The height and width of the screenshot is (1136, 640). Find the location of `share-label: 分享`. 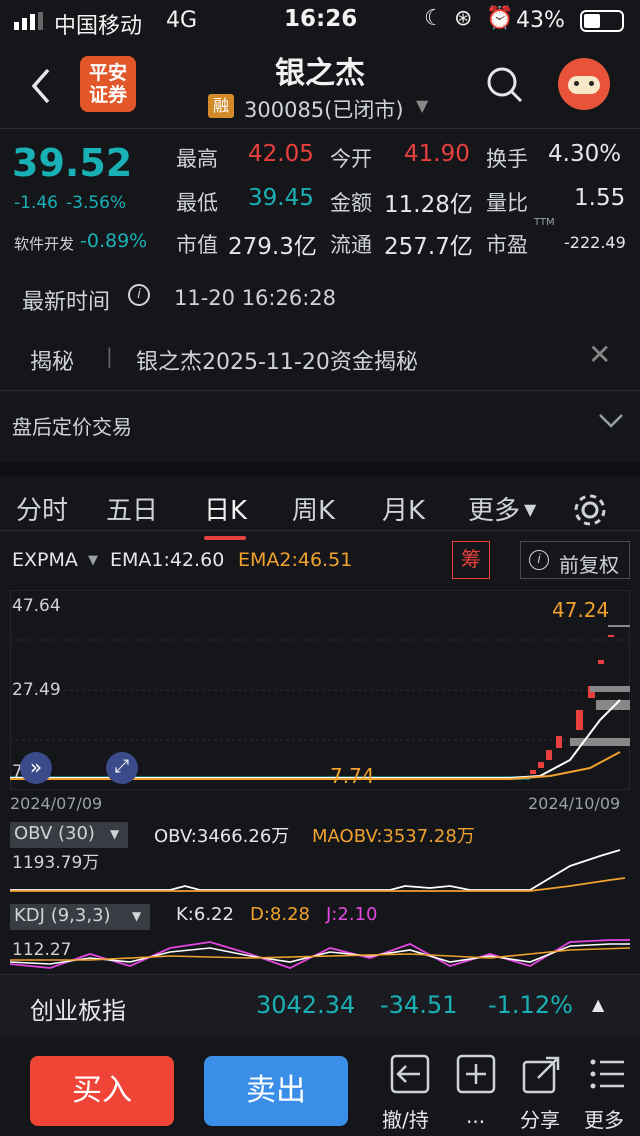

share-label: 分享 is located at coordinates (540, 1120).